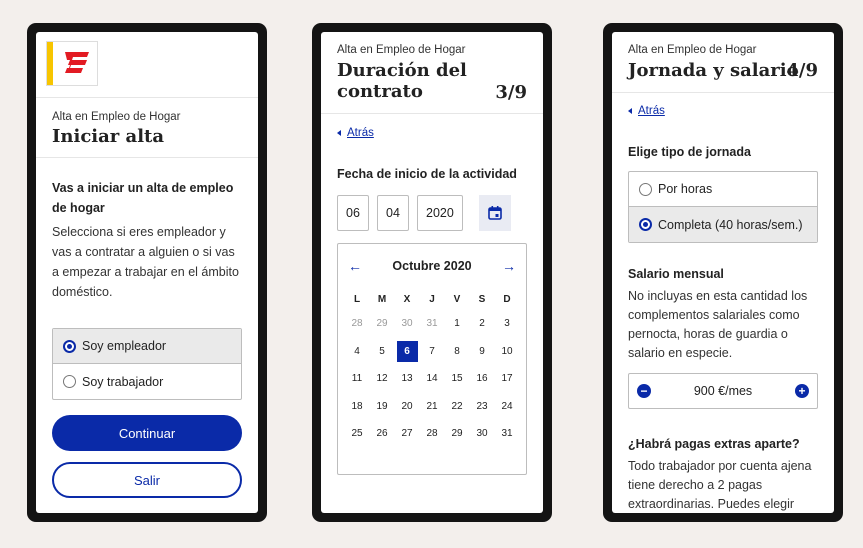 This screenshot has width=863, height=548. I want to click on calendar-day: 17, so click(507, 379).